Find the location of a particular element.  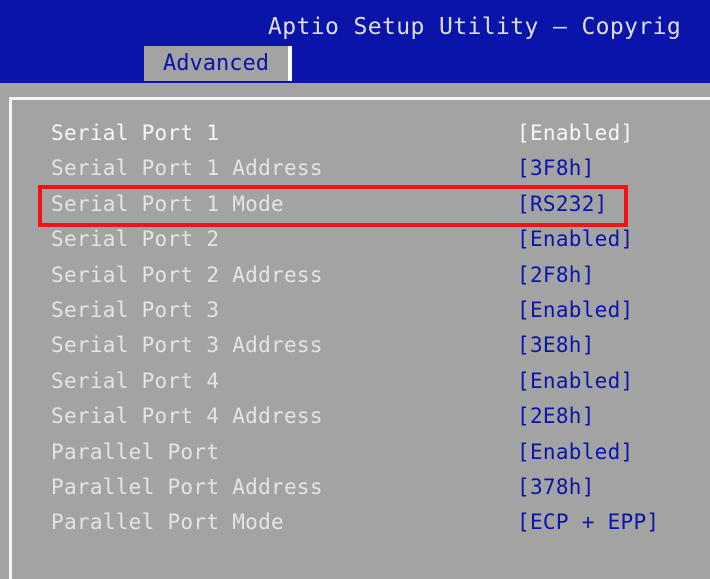

setting-label: Serial Port 1 Address is located at coordinates (187, 168).